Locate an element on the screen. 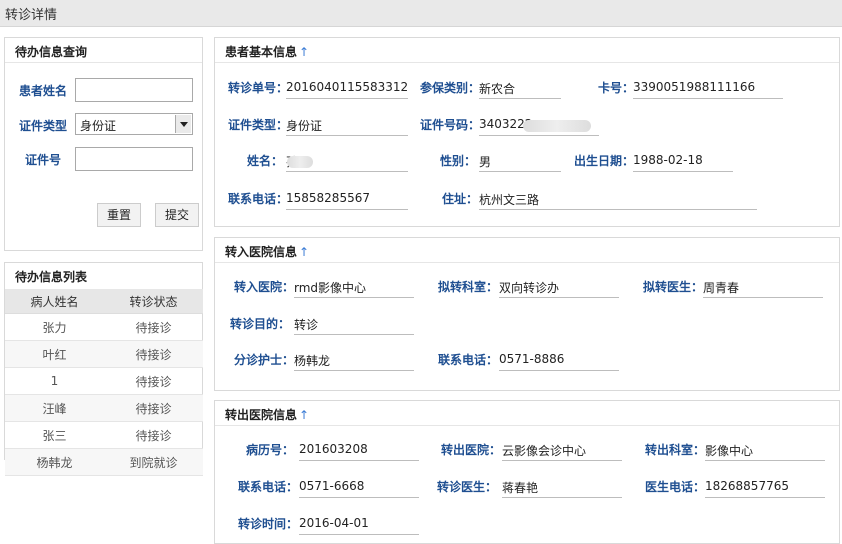  id-type-label: 证件类型 is located at coordinates (43, 126).